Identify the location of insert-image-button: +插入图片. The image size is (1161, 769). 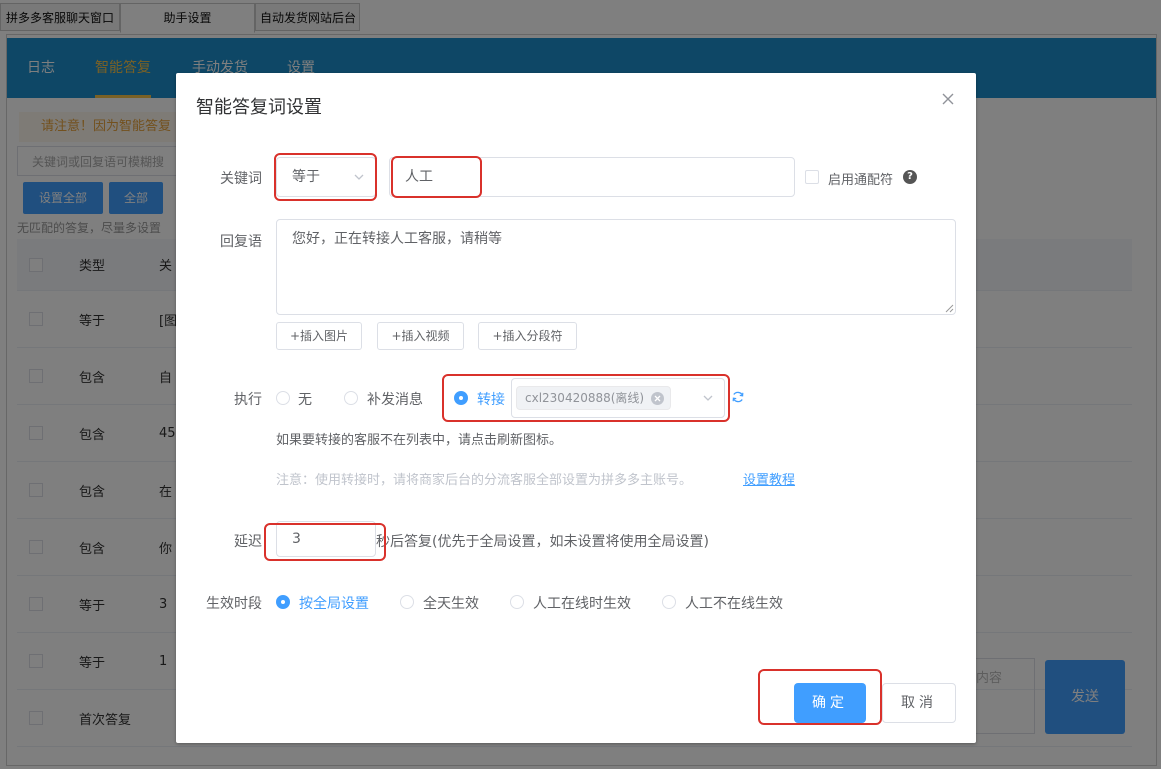
(319, 336).